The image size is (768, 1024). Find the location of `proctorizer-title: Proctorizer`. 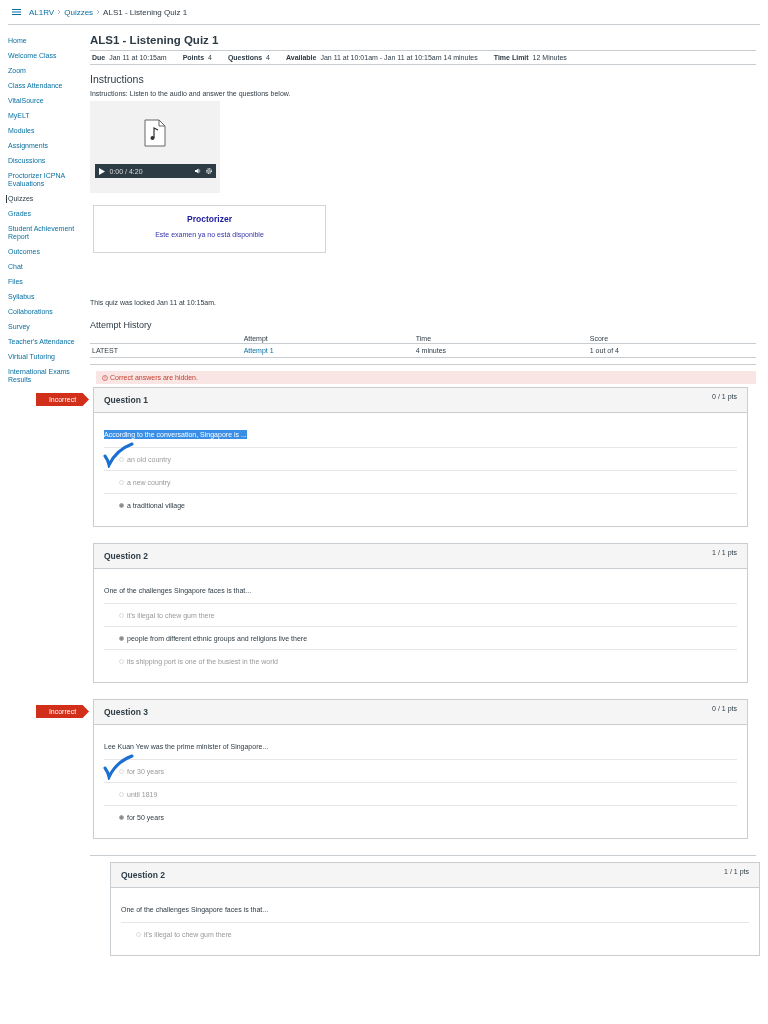

proctorizer-title: Proctorizer is located at coordinates (209, 219).